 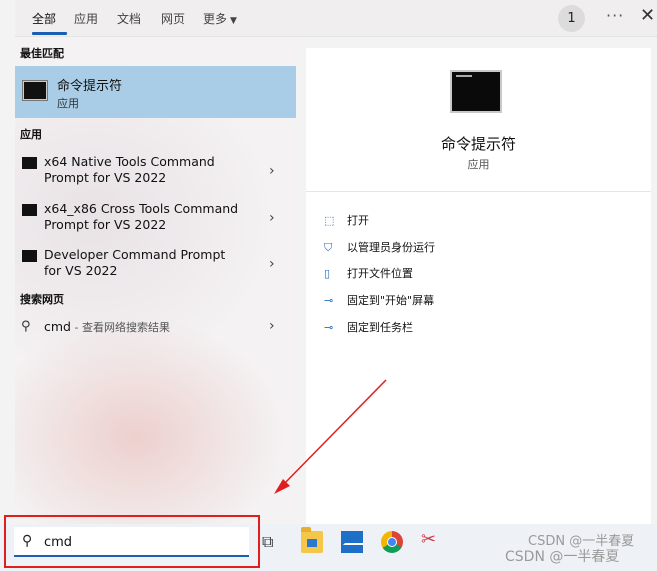 What do you see at coordinates (44, 18) in the screenshot?
I see `tab-all: 全部` at bounding box center [44, 18].